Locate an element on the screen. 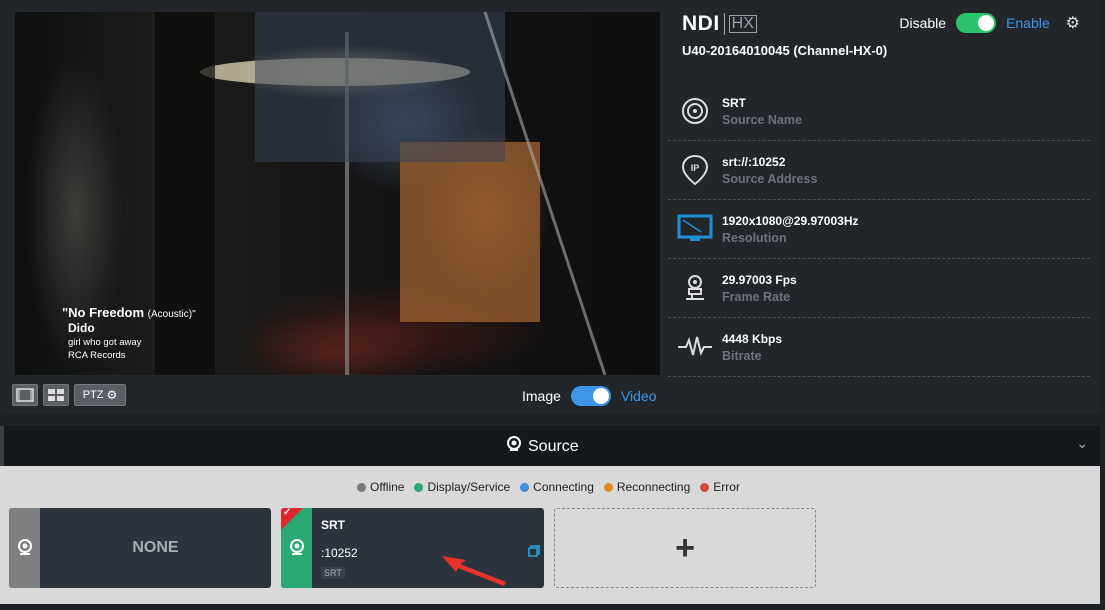 Image resolution: width=1105 pixels, height=610 pixels. resolution-value: 1920x1080@29.97003Hz is located at coordinates (790, 221).